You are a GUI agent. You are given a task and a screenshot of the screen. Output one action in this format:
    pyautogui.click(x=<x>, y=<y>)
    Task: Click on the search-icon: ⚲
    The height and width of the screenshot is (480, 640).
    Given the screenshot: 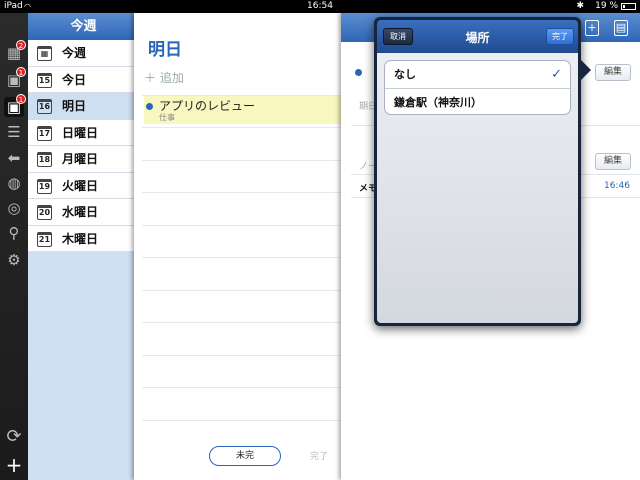 What is the action you would take?
    pyautogui.click(x=14, y=233)
    